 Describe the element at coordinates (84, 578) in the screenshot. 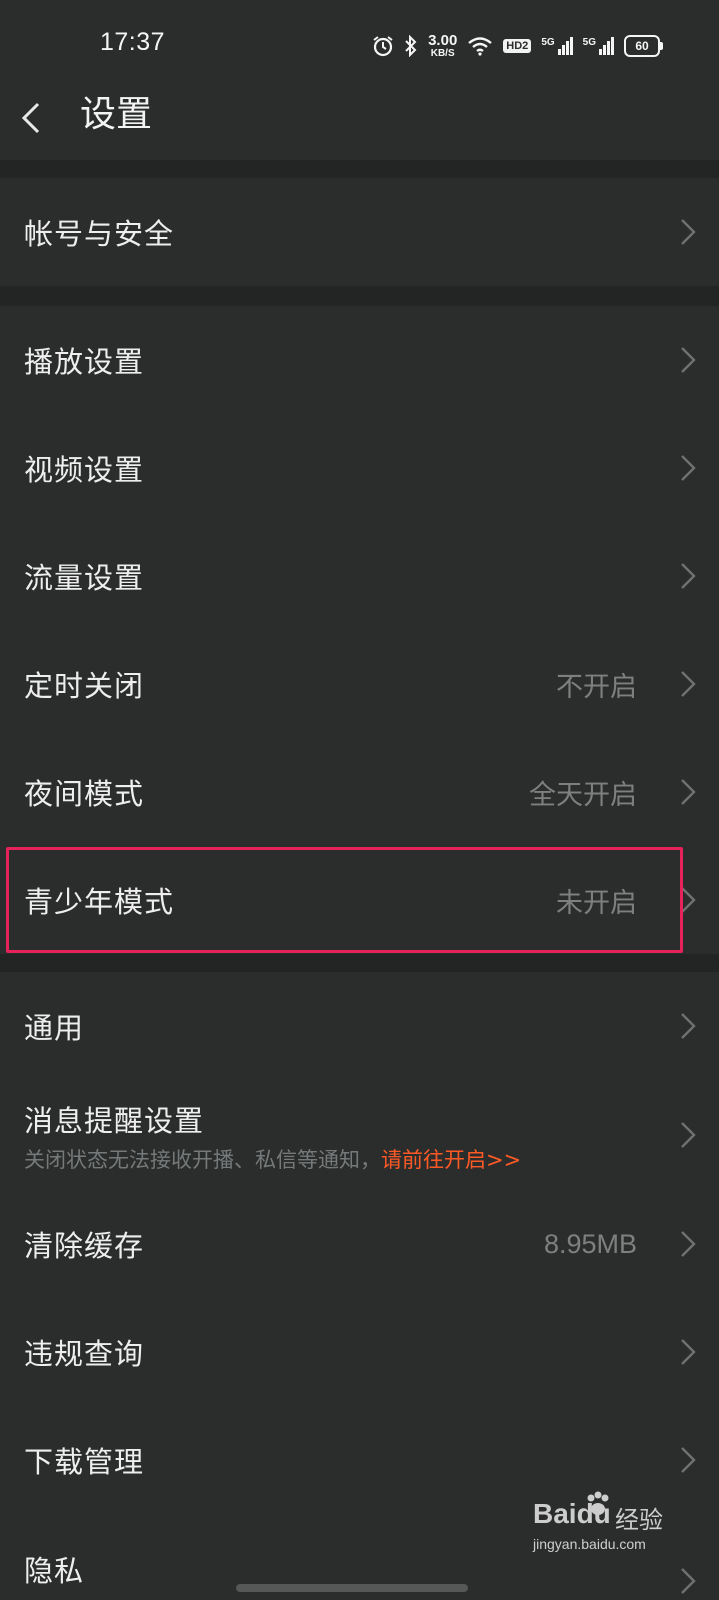

I see `settings-item-label: 流量设置` at that location.